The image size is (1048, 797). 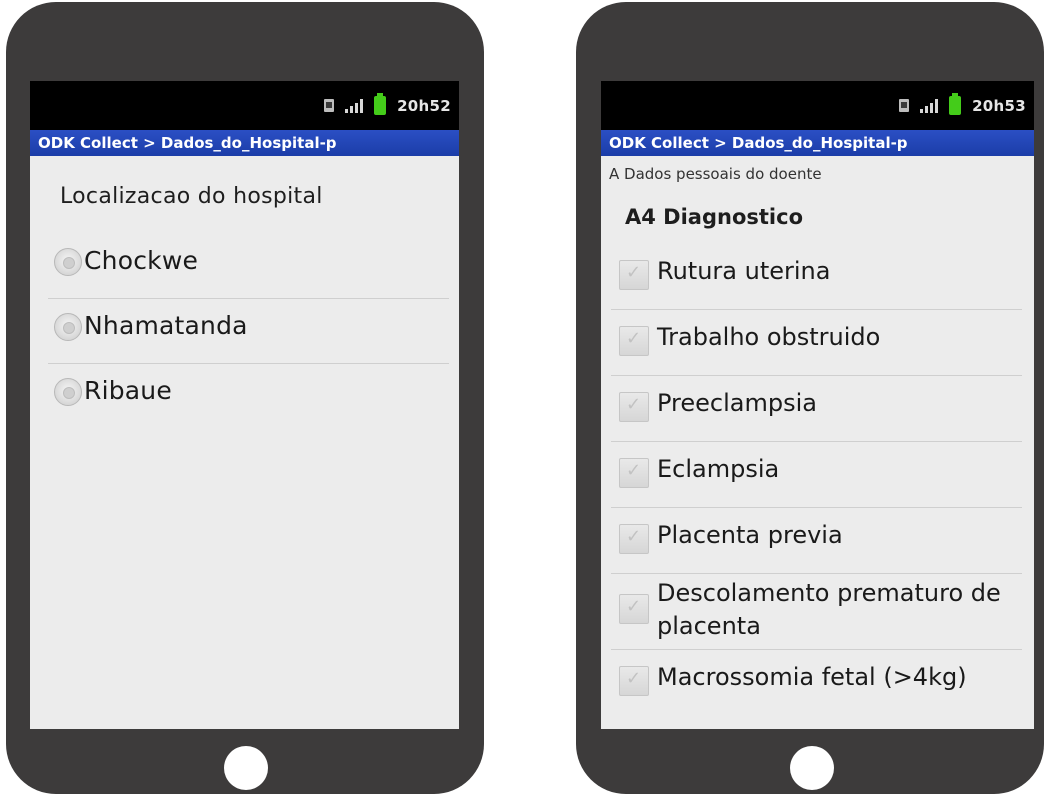 I want to click on question-label: Localizacao do hospital, so click(x=191, y=196).